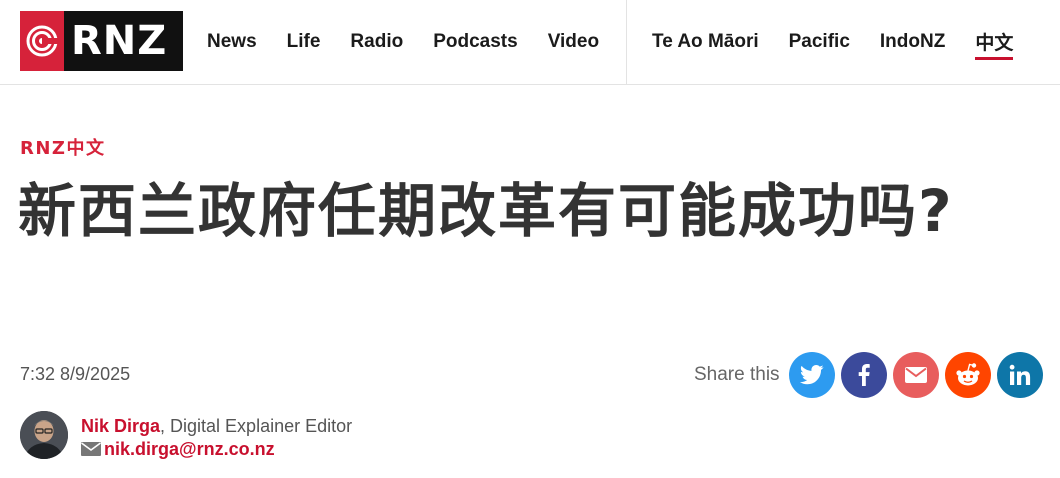 This screenshot has height=478, width=1060. Describe the element at coordinates (44, 435) in the screenshot. I see `author-avatar` at that location.